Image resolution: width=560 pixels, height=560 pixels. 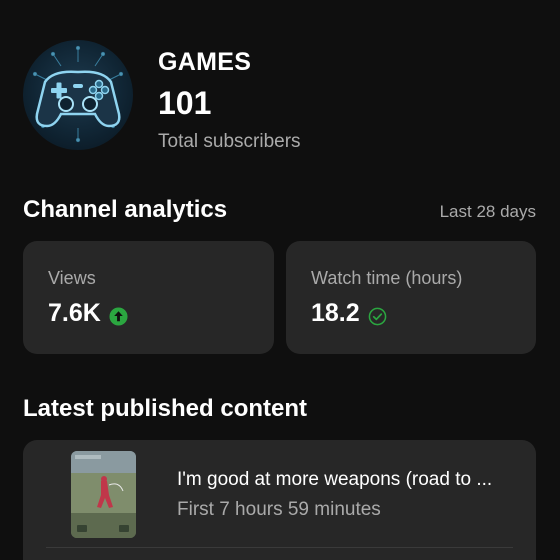 What do you see at coordinates (488, 212) in the screenshot?
I see `analytics-period: Last 28 days` at bounding box center [488, 212].